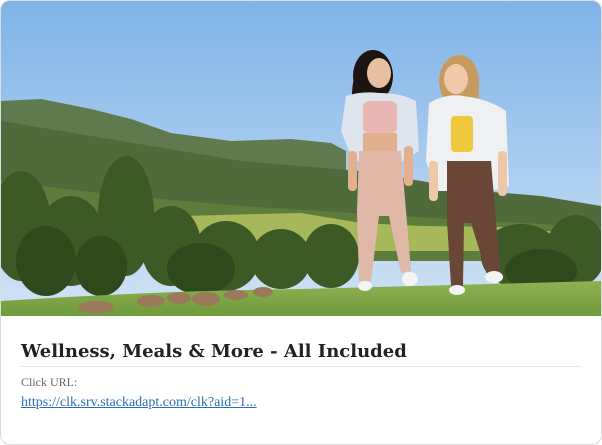 The image size is (602, 445). What do you see at coordinates (301, 353) in the screenshot?
I see `ad-title: Wellness, Meals & More - All Included` at bounding box center [301, 353].